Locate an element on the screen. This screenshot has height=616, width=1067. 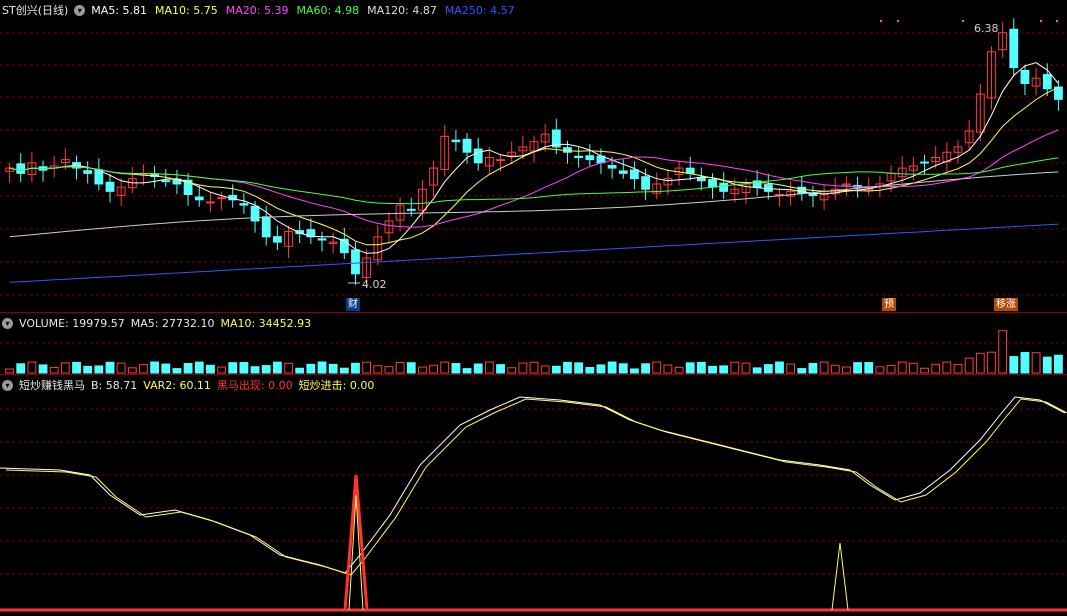
ma250-line is located at coordinates (534, 253).